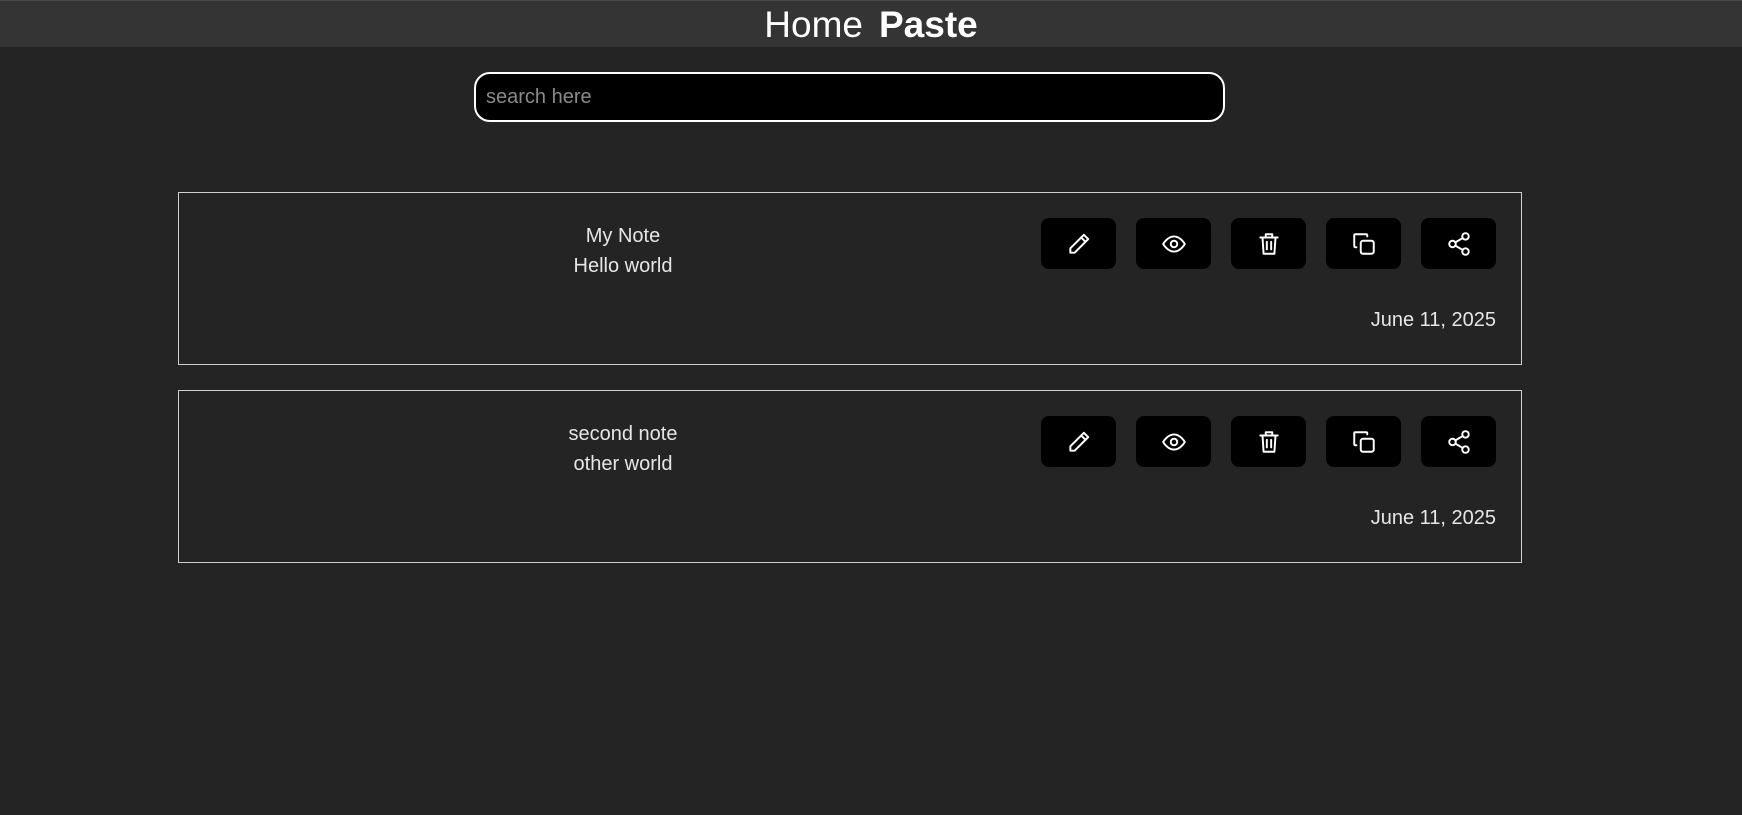 The height and width of the screenshot is (815, 1742). What do you see at coordinates (623, 236) in the screenshot?
I see `note-title: My Note` at bounding box center [623, 236].